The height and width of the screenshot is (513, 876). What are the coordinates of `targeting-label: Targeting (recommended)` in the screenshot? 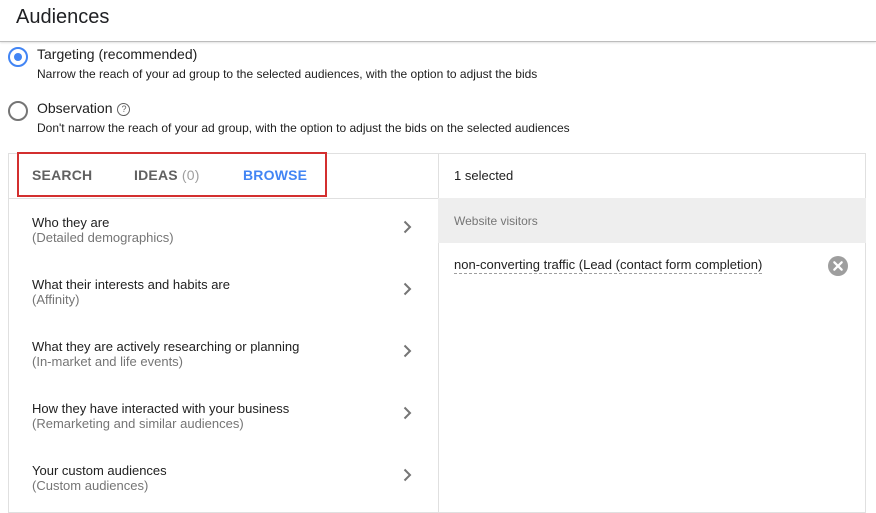 It's located at (117, 54).